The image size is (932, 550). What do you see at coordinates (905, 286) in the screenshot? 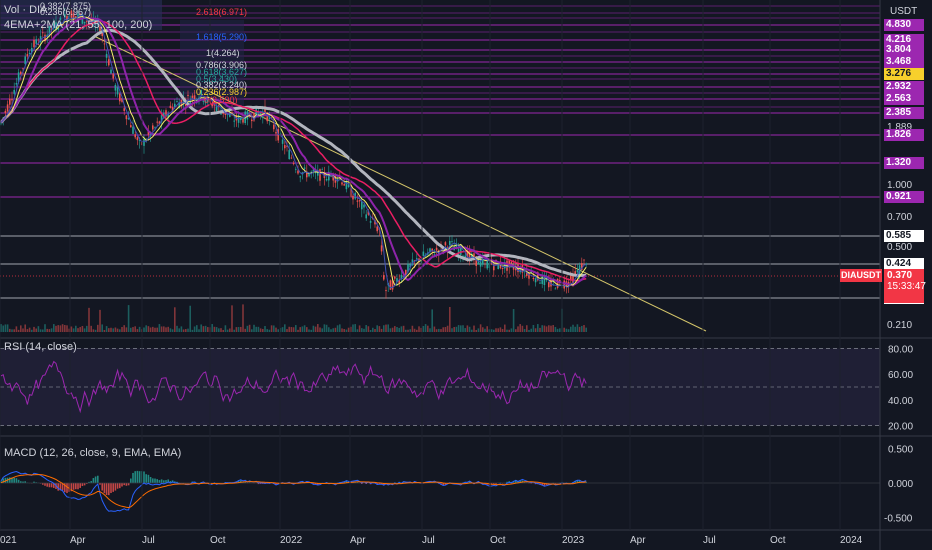
I see `current-price-tag: 0.370 15:33:47` at bounding box center [905, 286].